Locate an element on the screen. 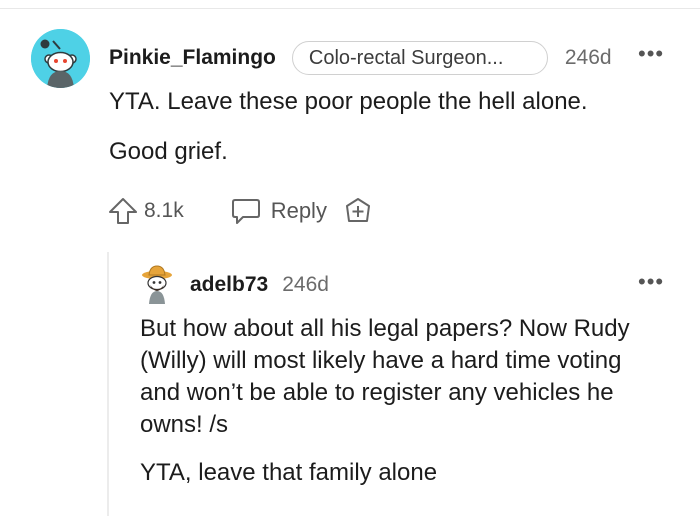  upvote-button: 8.1k is located at coordinates (145, 211).